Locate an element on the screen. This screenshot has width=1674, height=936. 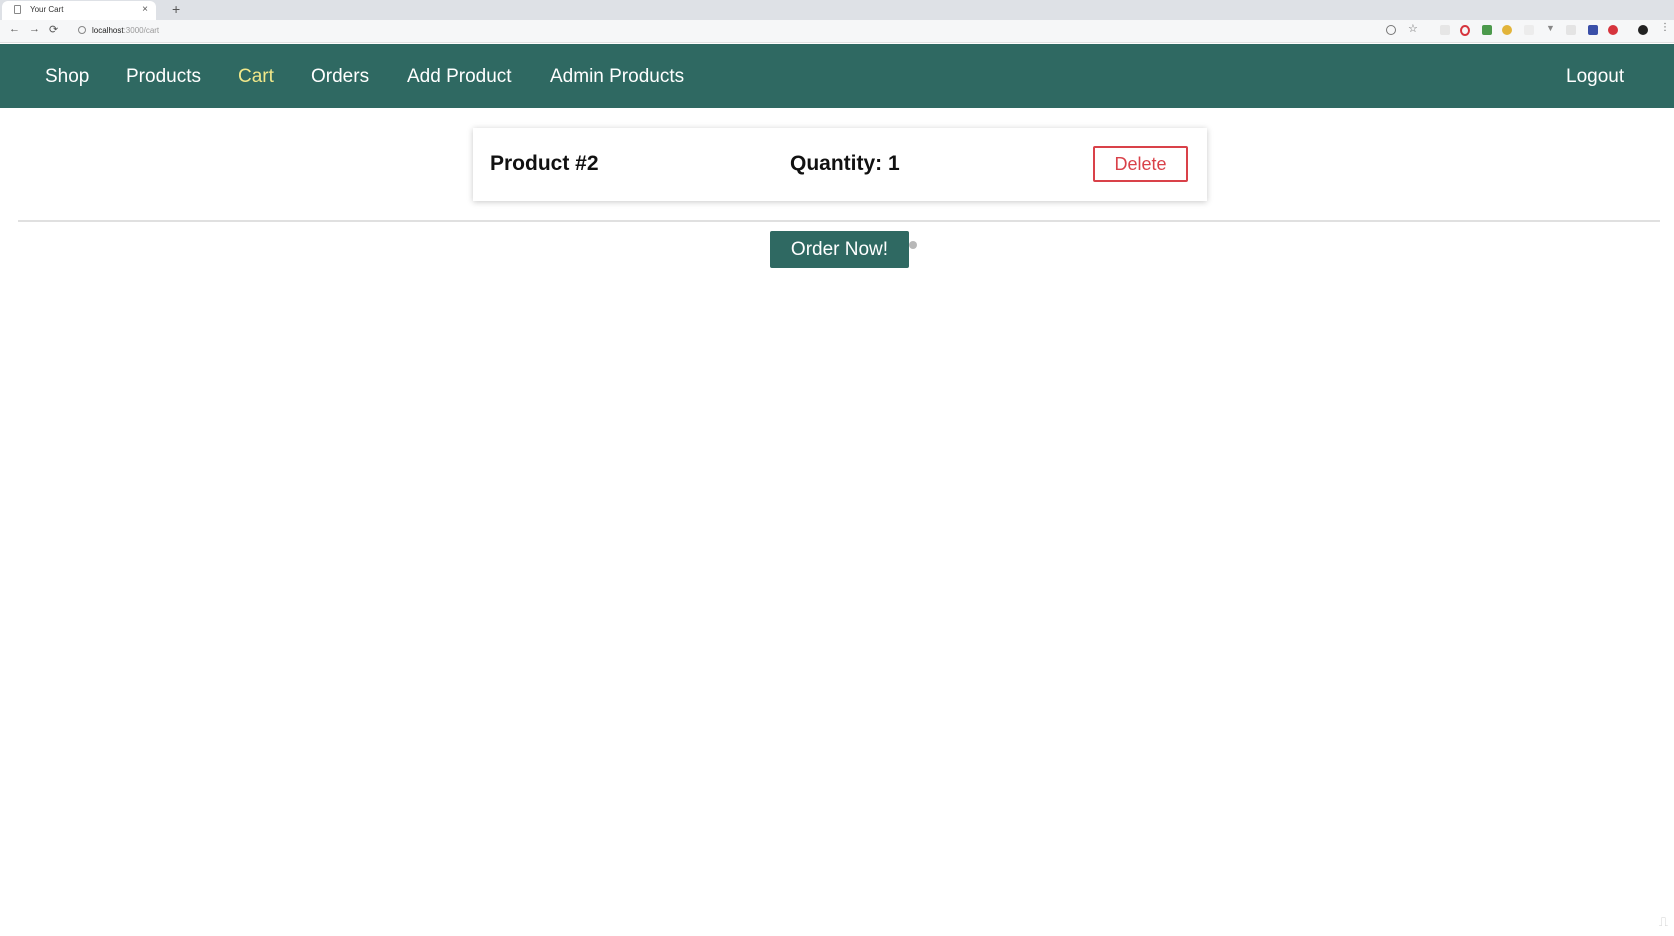
nav-orders: Orders is located at coordinates (340, 77).